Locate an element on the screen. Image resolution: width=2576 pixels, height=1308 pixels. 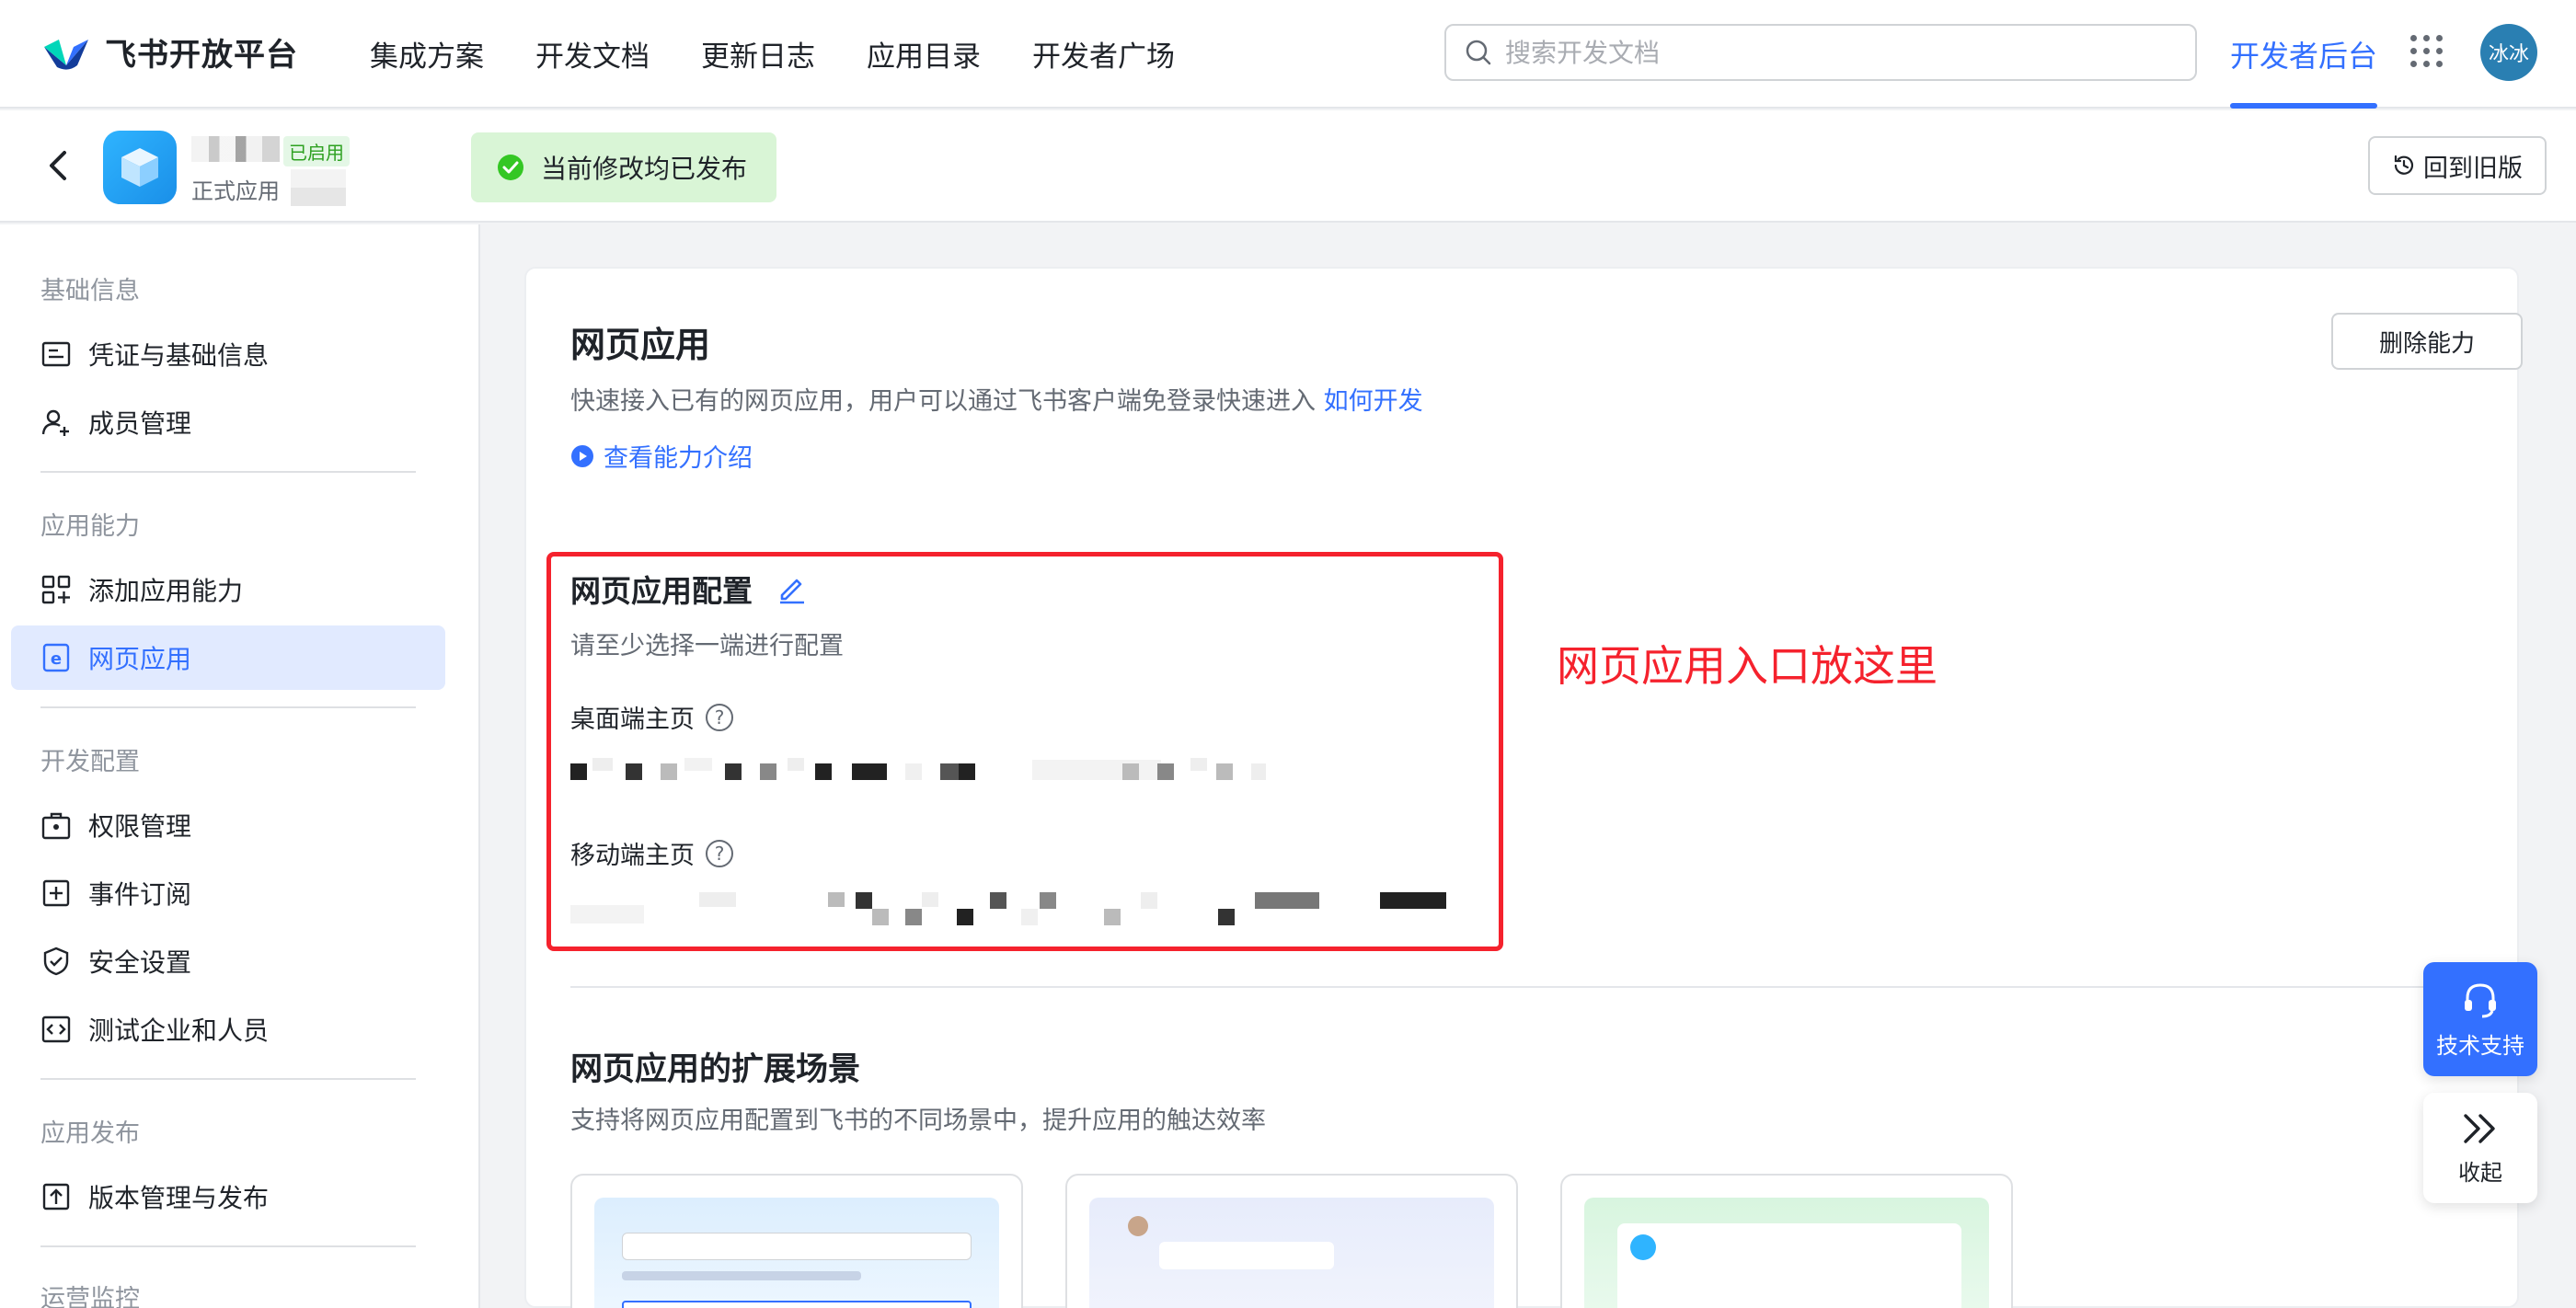
sidebar-group-release: 应用发布 is located at coordinates (90, 1133).